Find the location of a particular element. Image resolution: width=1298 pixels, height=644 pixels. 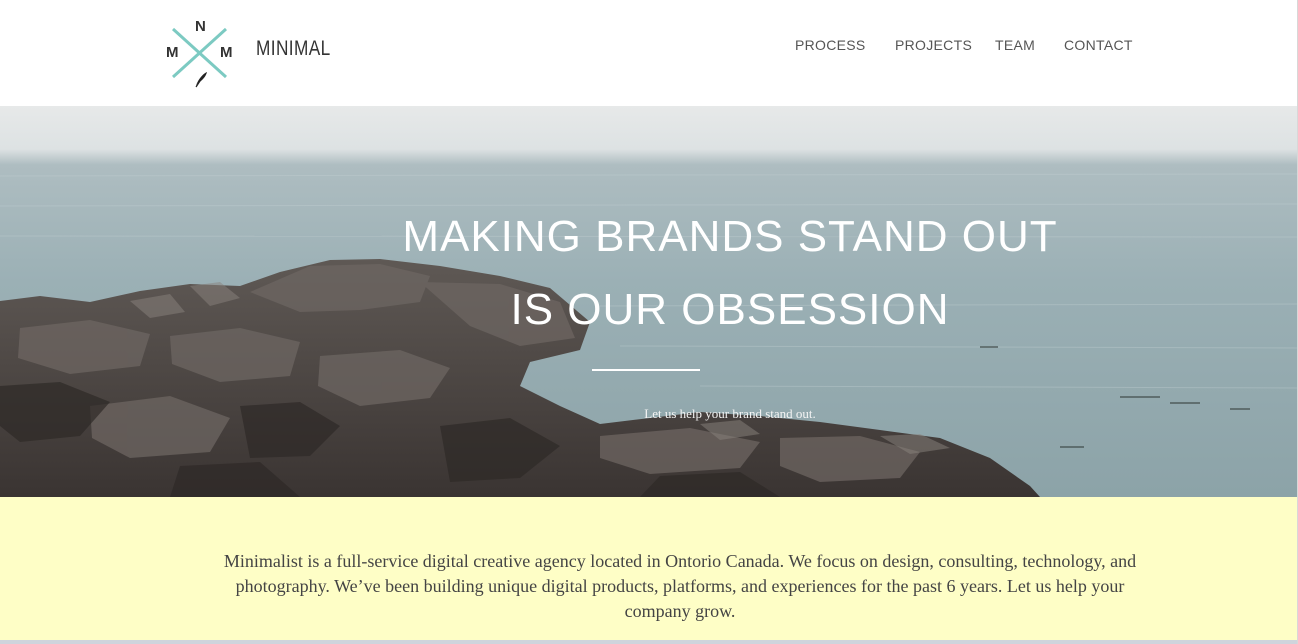

hero-title-line-2: IS OUR OBSESSION is located at coordinates (730, 309).